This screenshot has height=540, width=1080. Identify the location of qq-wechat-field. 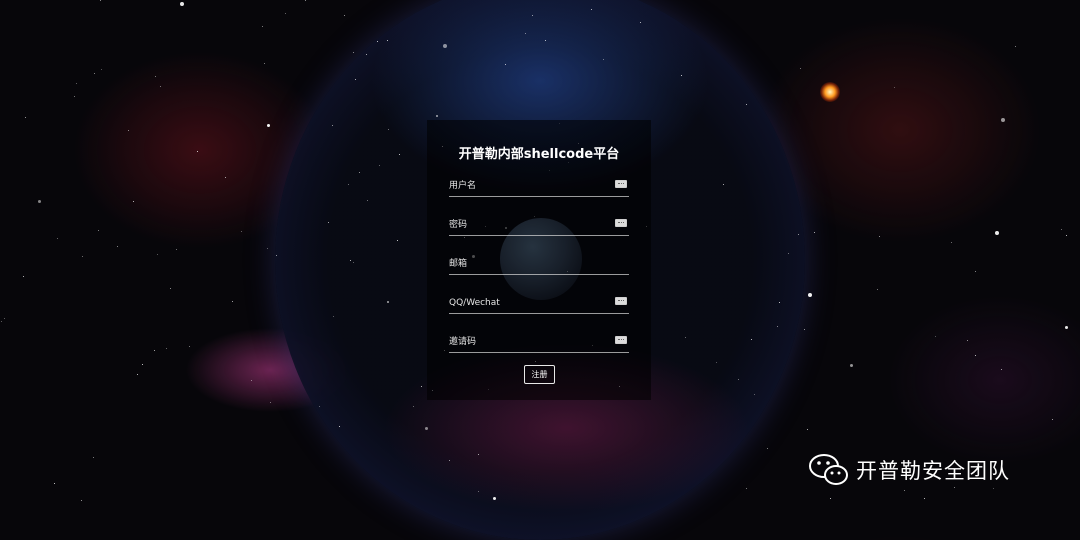
(539, 304).